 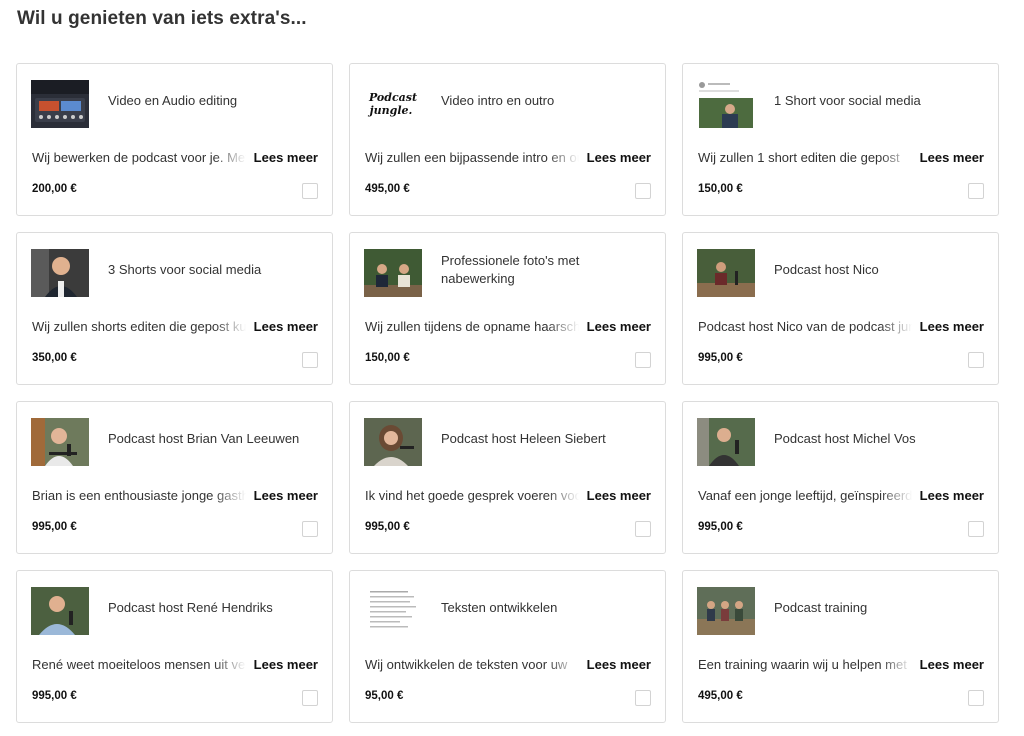 I want to click on text-document-image, so click(x=393, y=611).